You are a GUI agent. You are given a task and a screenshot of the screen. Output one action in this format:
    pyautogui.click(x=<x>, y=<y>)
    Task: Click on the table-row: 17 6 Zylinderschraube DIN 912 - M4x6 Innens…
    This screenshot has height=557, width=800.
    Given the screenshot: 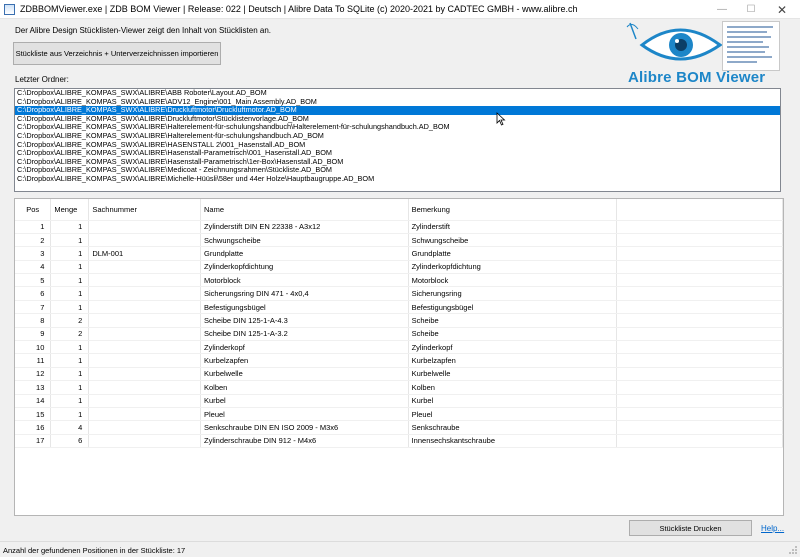 What is the action you would take?
    pyautogui.click(x=399, y=441)
    